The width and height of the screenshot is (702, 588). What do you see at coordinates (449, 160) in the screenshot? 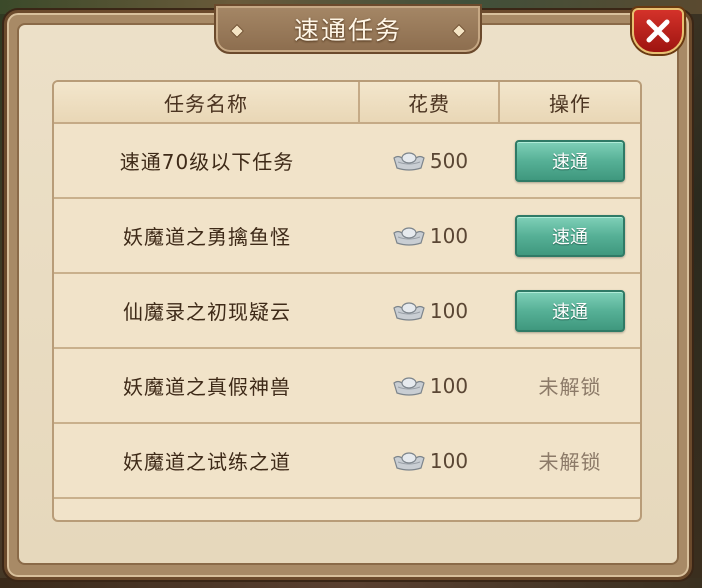
I see `cost-value: 500` at bounding box center [449, 160].